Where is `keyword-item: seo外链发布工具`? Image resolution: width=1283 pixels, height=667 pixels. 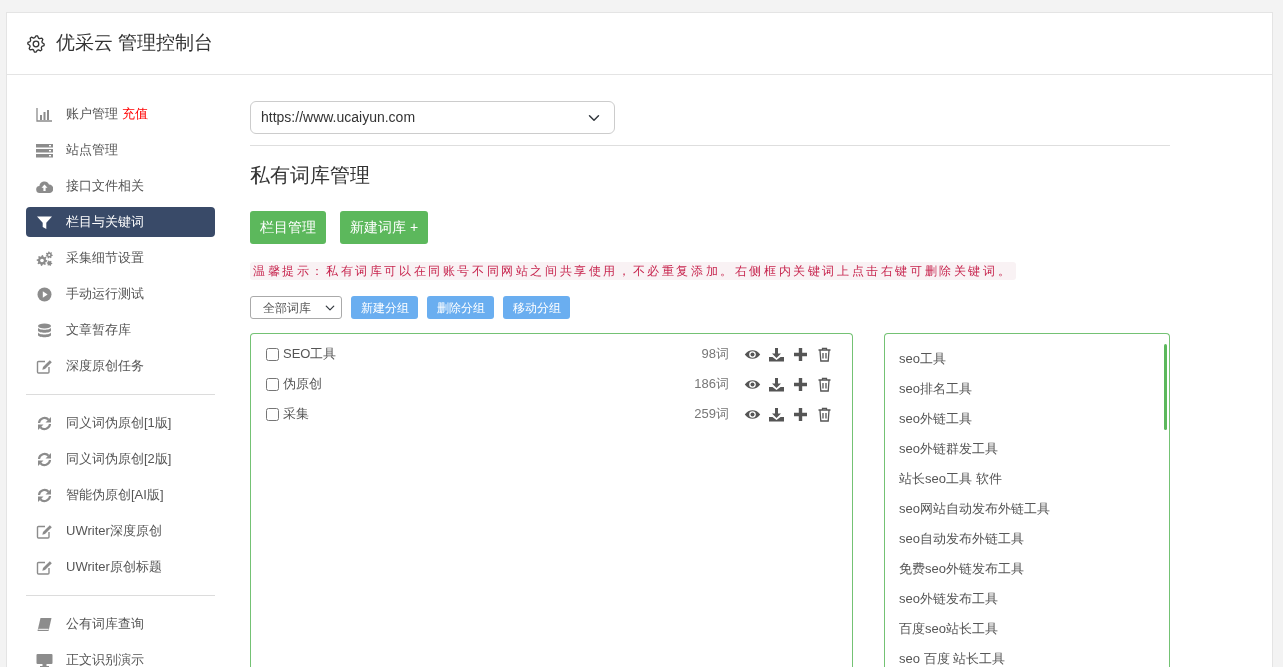
keyword-item: seo外链发布工具 is located at coordinates (948, 599).